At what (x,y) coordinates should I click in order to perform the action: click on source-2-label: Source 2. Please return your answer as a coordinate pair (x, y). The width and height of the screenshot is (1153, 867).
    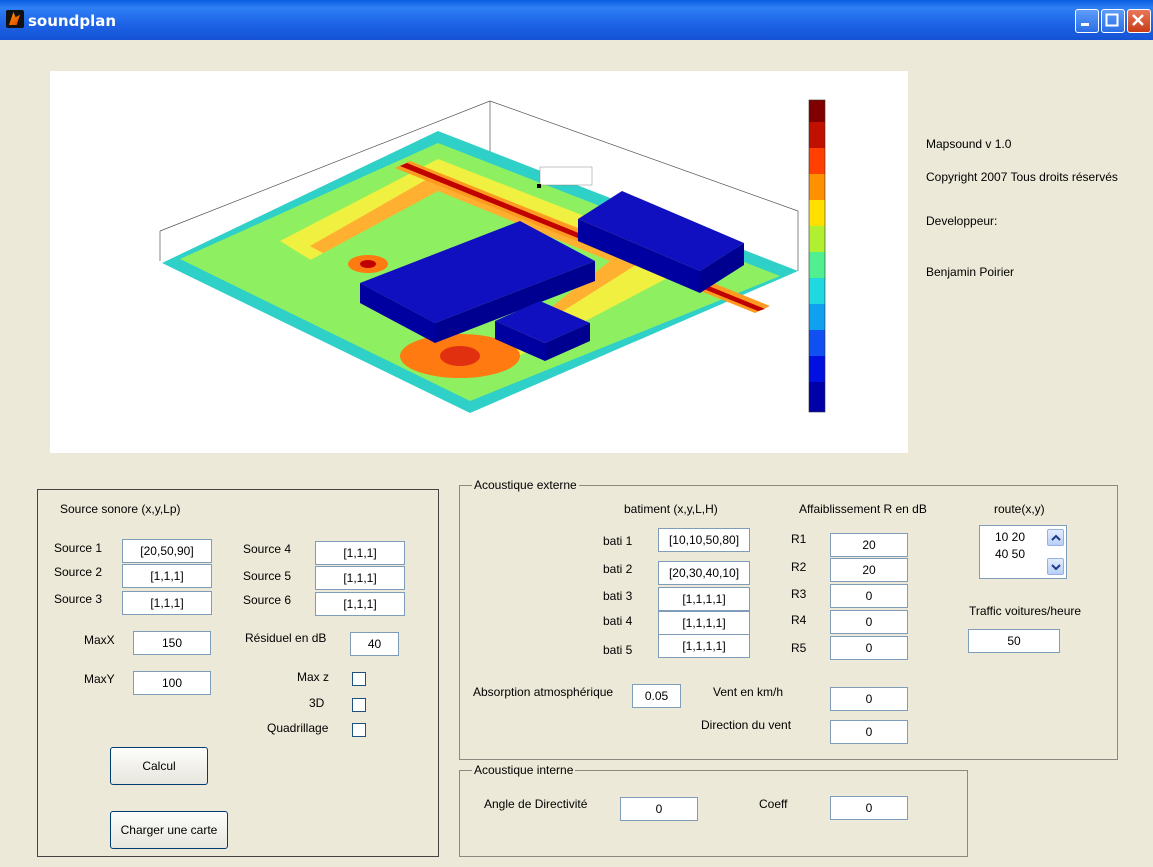
    Looking at the image, I should click on (78, 572).